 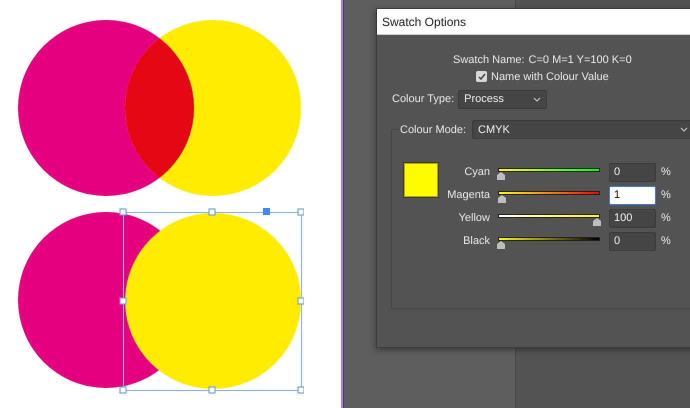 What do you see at coordinates (421, 180) in the screenshot?
I see `colour-swatch` at bounding box center [421, 180].